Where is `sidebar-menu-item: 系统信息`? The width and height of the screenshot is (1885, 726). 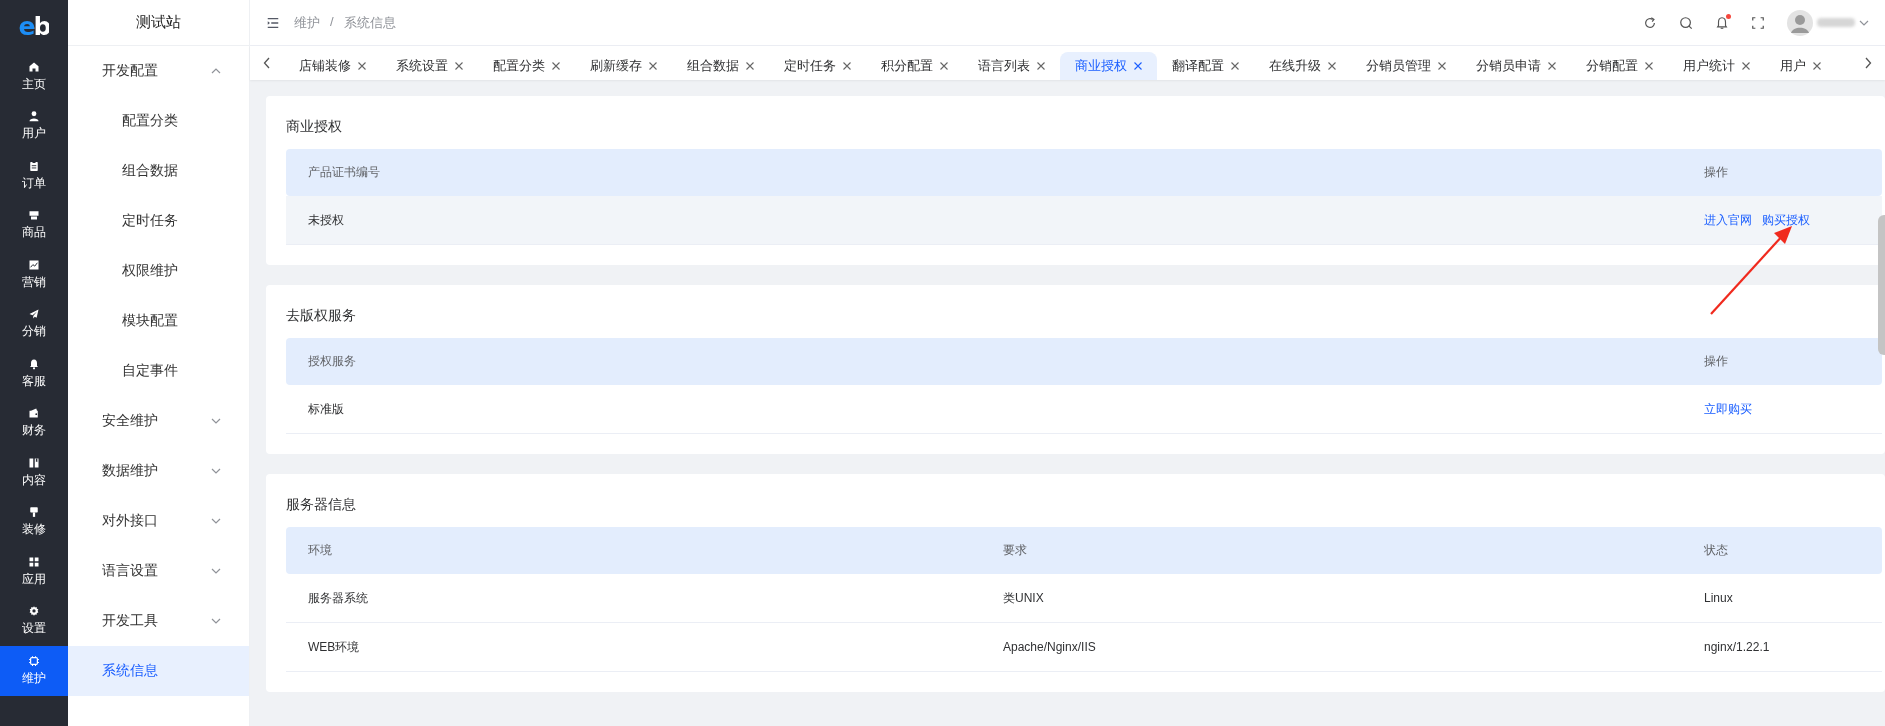
sidebar-menu-item: 系统信息 is located at coordinates (158, 671).